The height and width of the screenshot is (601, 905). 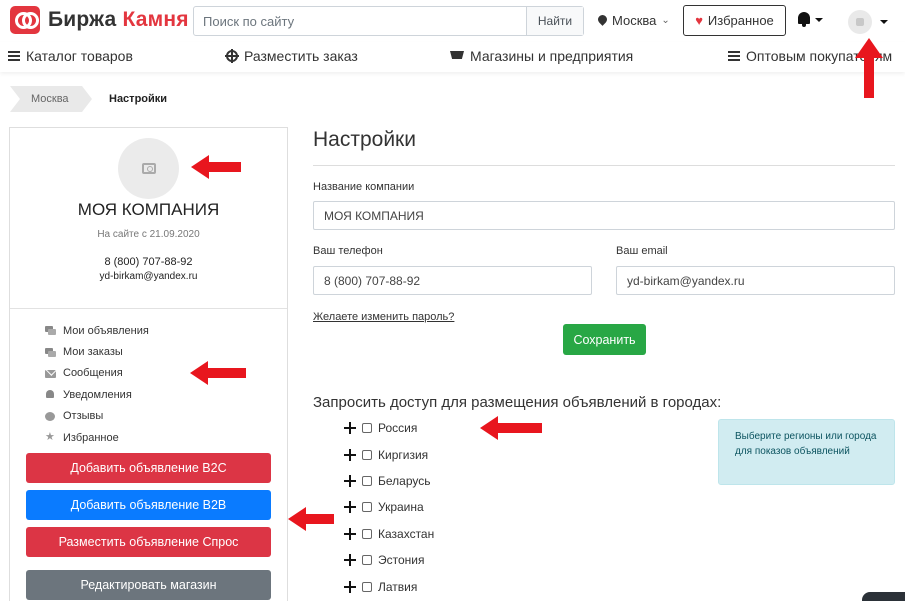 I want to click on menu-item-favorites: ★ Избранное, so click(x=97, y=437).